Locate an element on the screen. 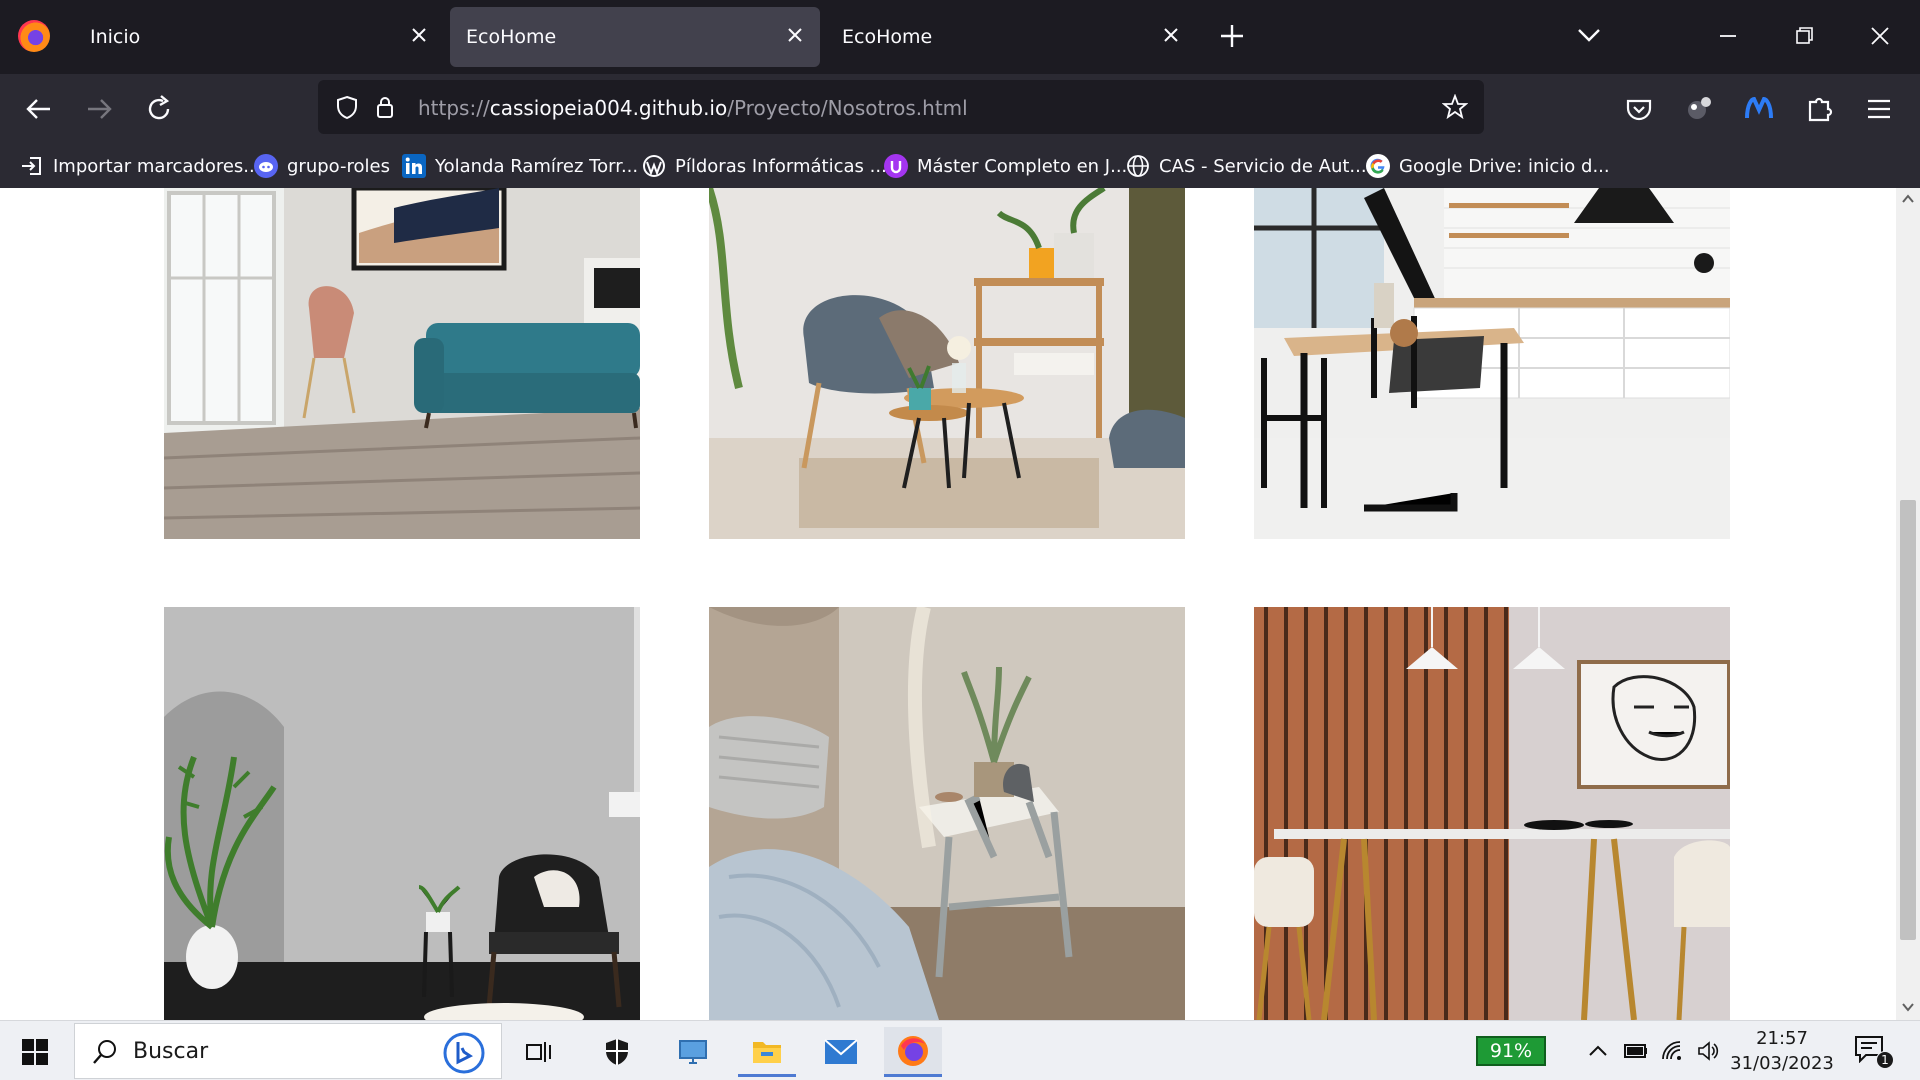 The width and height of the screenshot is (1920, 1080). hamburger-menu-icon is located at coordinates (1879, 109).